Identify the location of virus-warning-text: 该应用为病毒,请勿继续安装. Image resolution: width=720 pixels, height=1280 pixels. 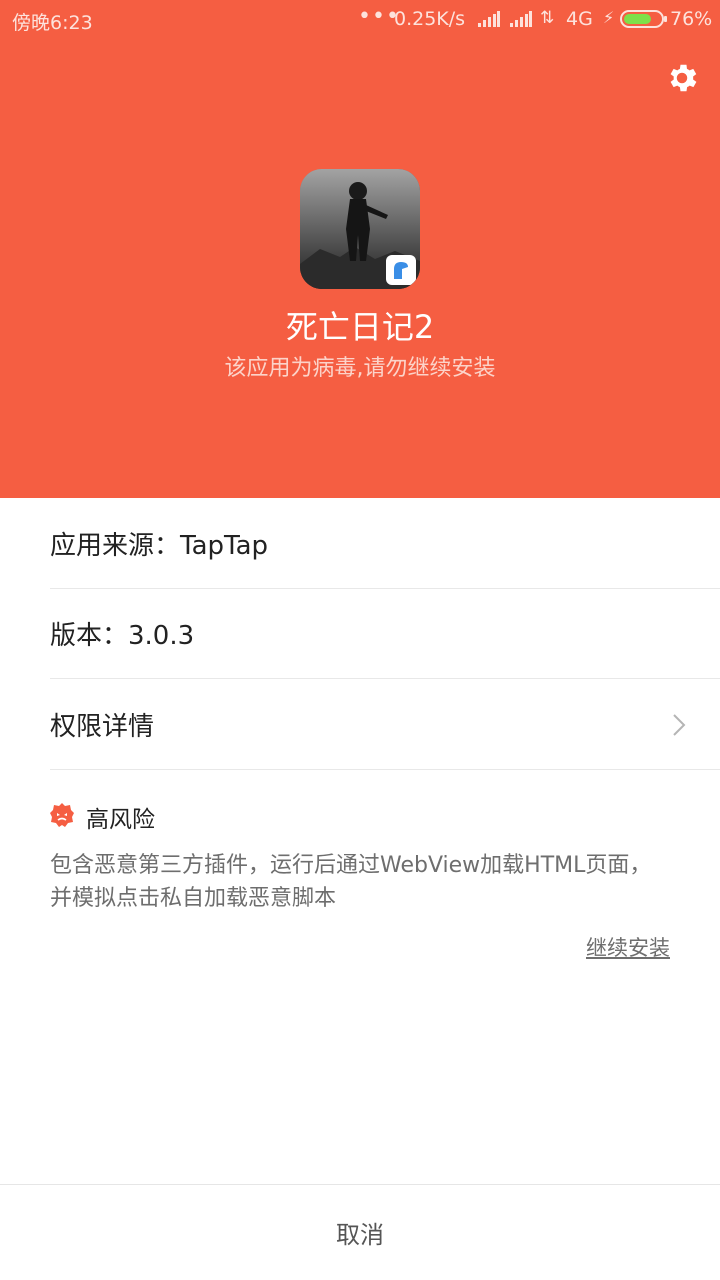
(360, 368).